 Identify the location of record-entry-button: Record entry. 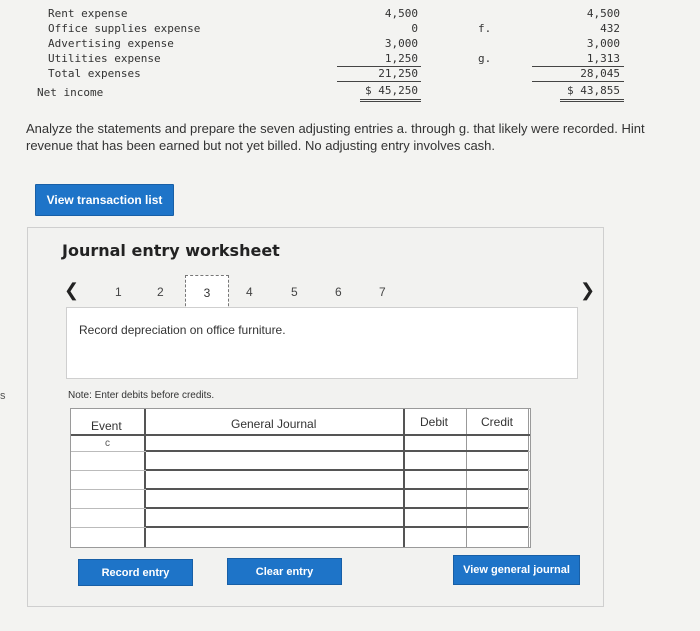
(135, 572).